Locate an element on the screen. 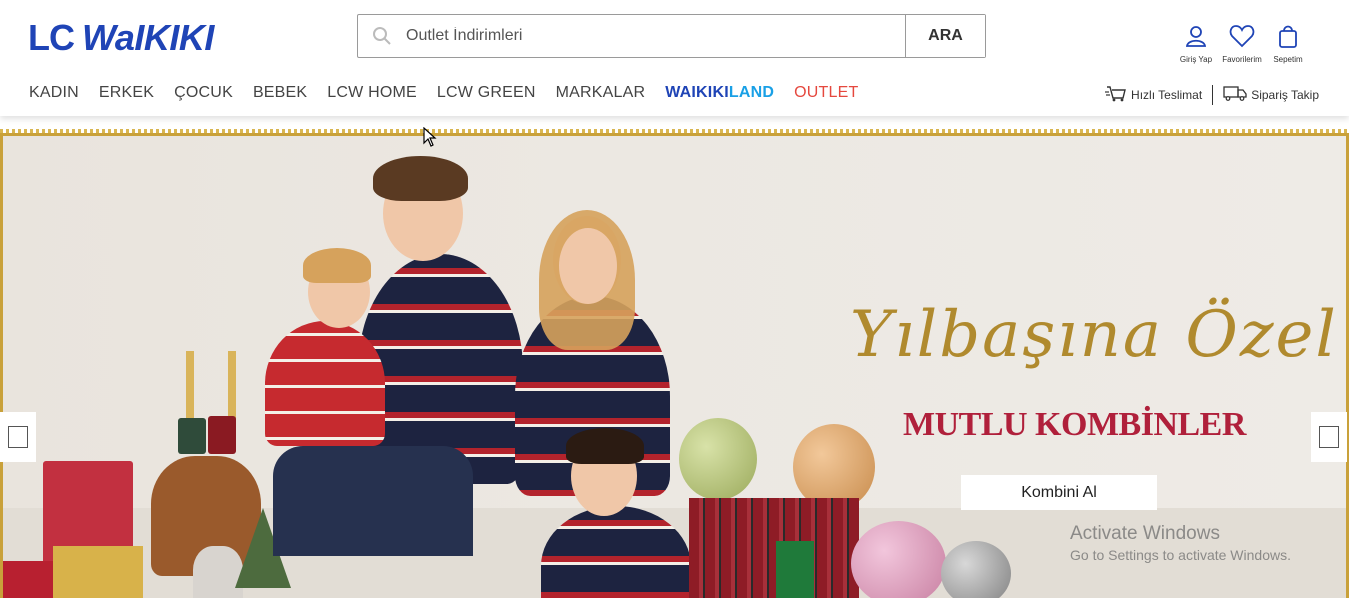 The image size is (1349, 598). hero-script-title: Yılbaşına Özel is located at coordinates (1094, 335).